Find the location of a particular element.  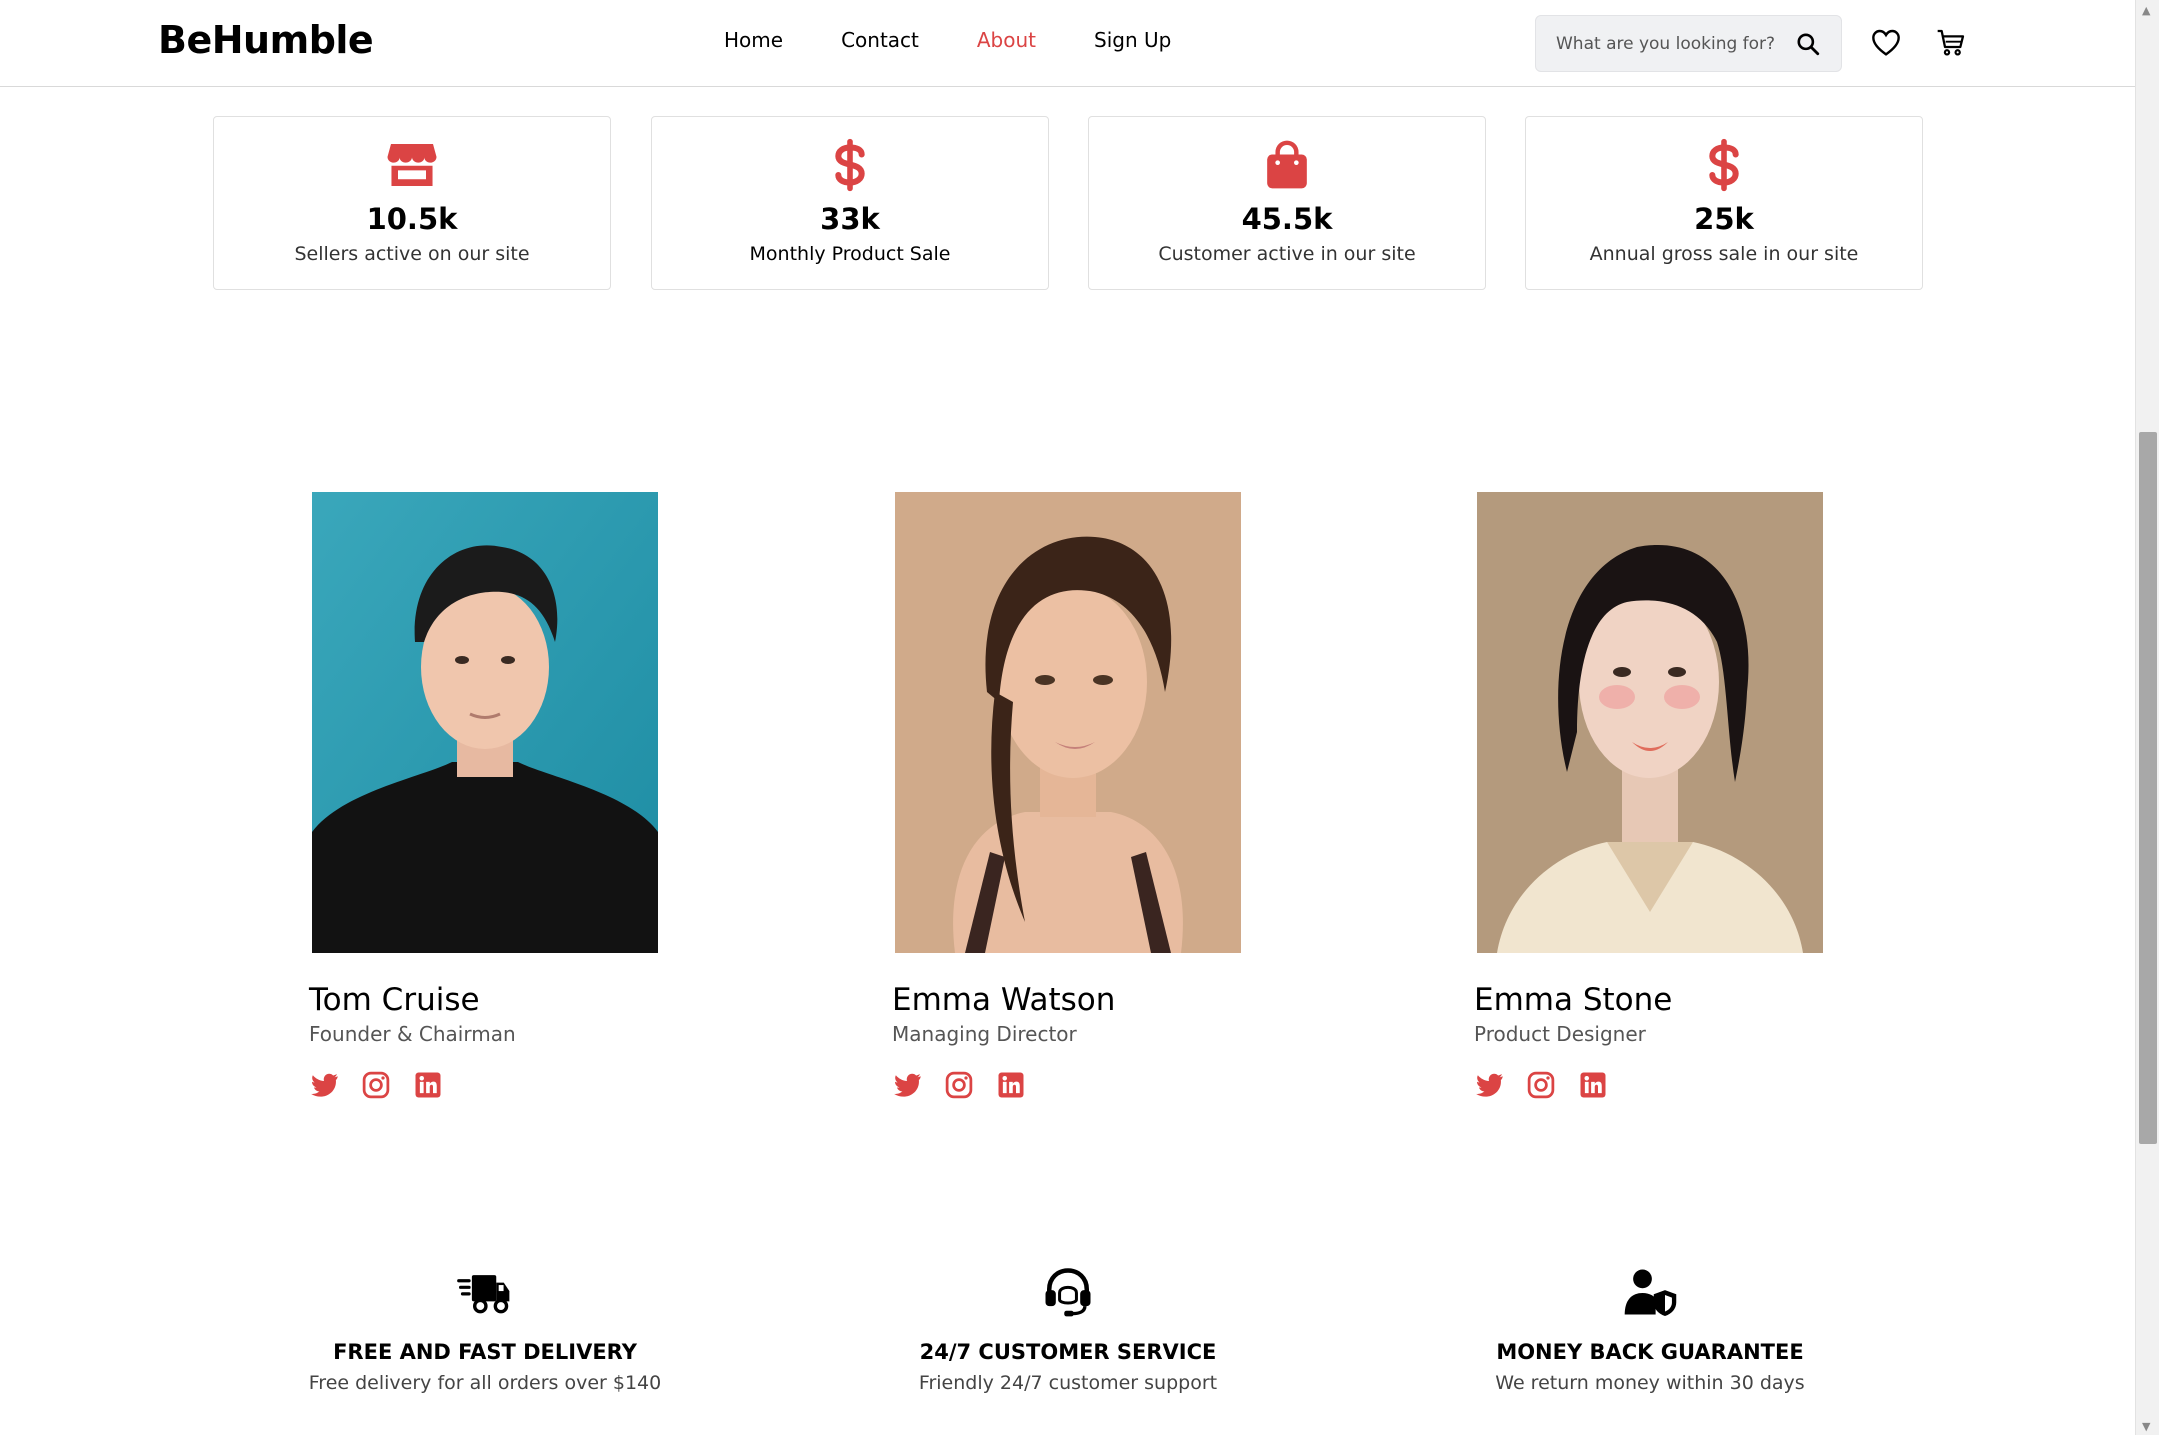

stat-card-customers: 45.5k Customer active in our site is located at coordinates (1287, 203).